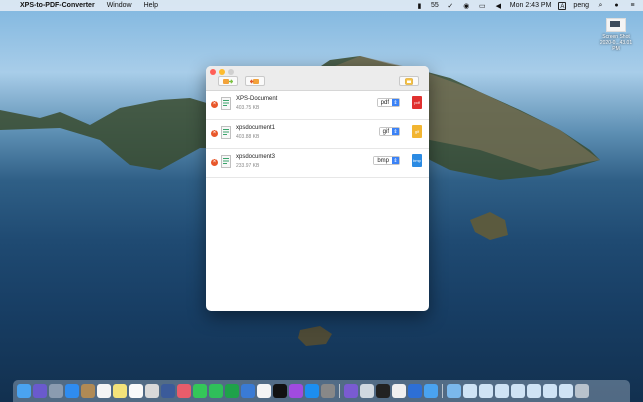 The width and height of the screenshot is (643, 402). What do you see at coordinates (168, 391) in the screenshot?
I see `image-capture-icon` at bounding box center [168, 391].